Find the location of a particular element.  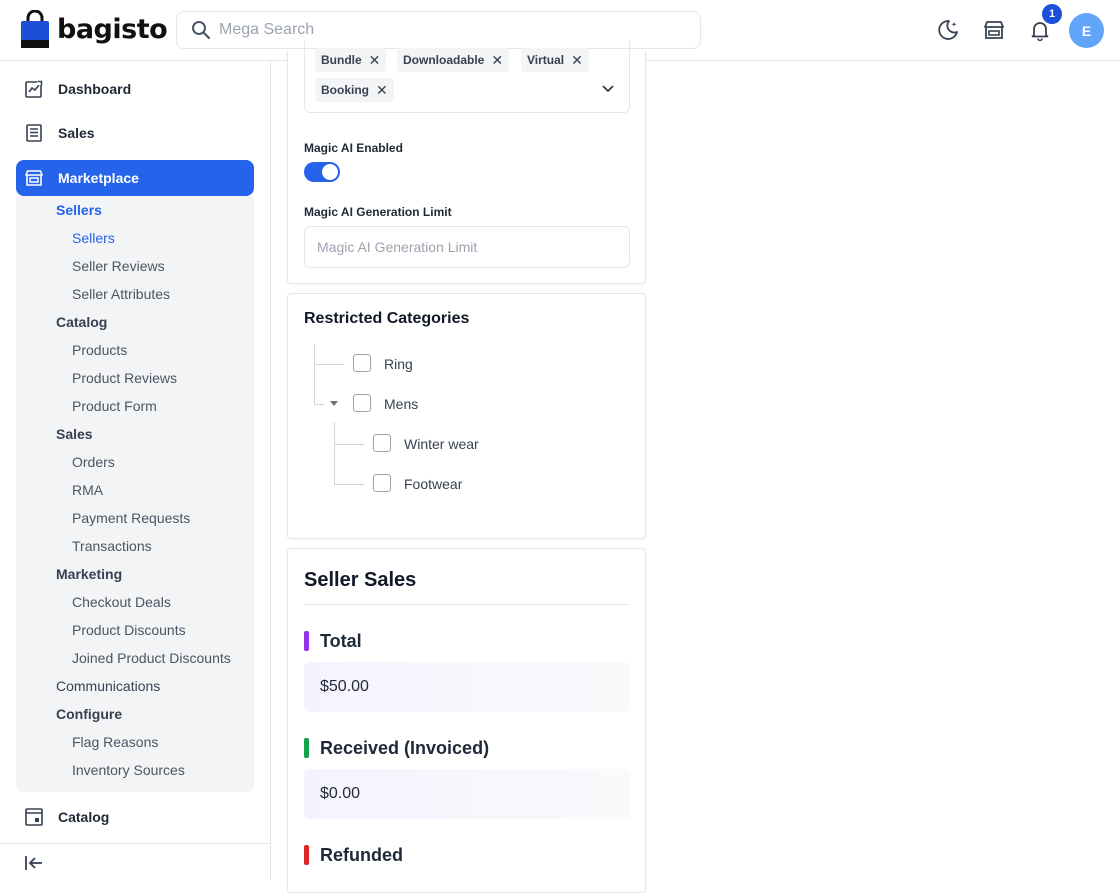

moon-icon is located at coordinates (948, 30).